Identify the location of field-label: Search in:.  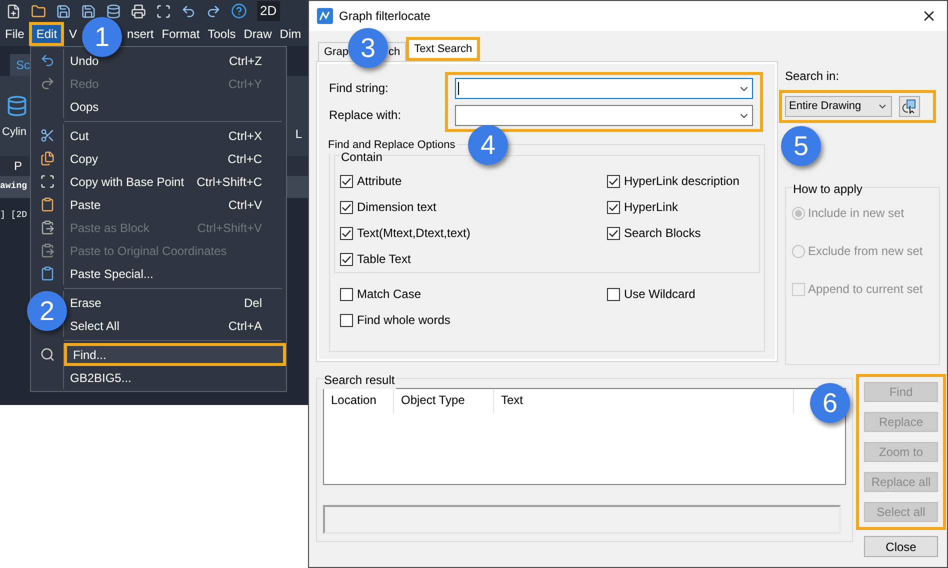
(812, 76).